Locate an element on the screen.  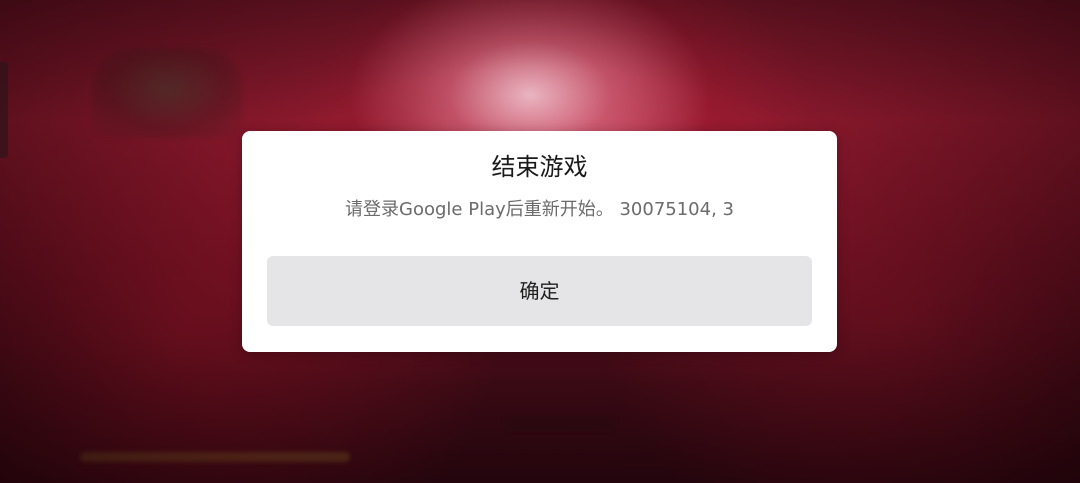
dialog-message: 请登录Google Play后重新开始。 30075104, 3 is located at coordinates (539, 209).